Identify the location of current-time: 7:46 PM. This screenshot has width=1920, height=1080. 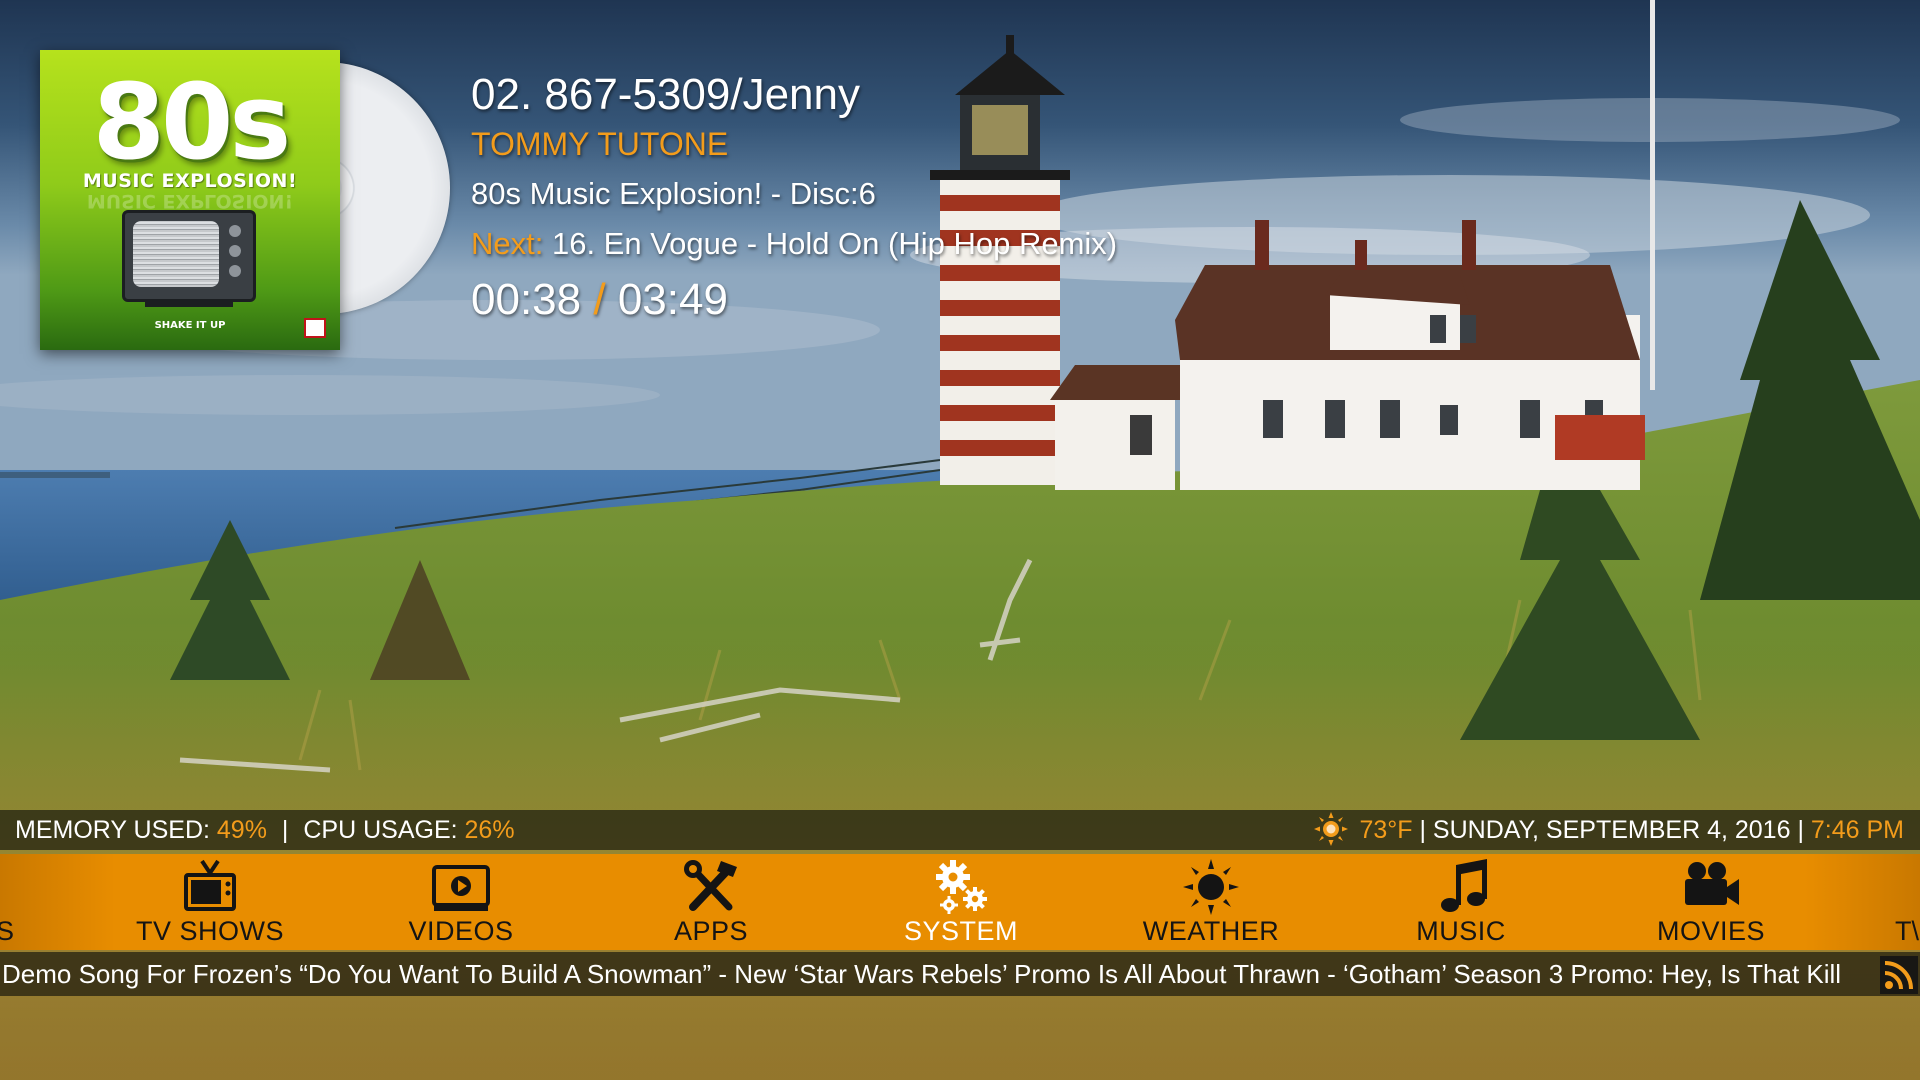
(1857, 830).